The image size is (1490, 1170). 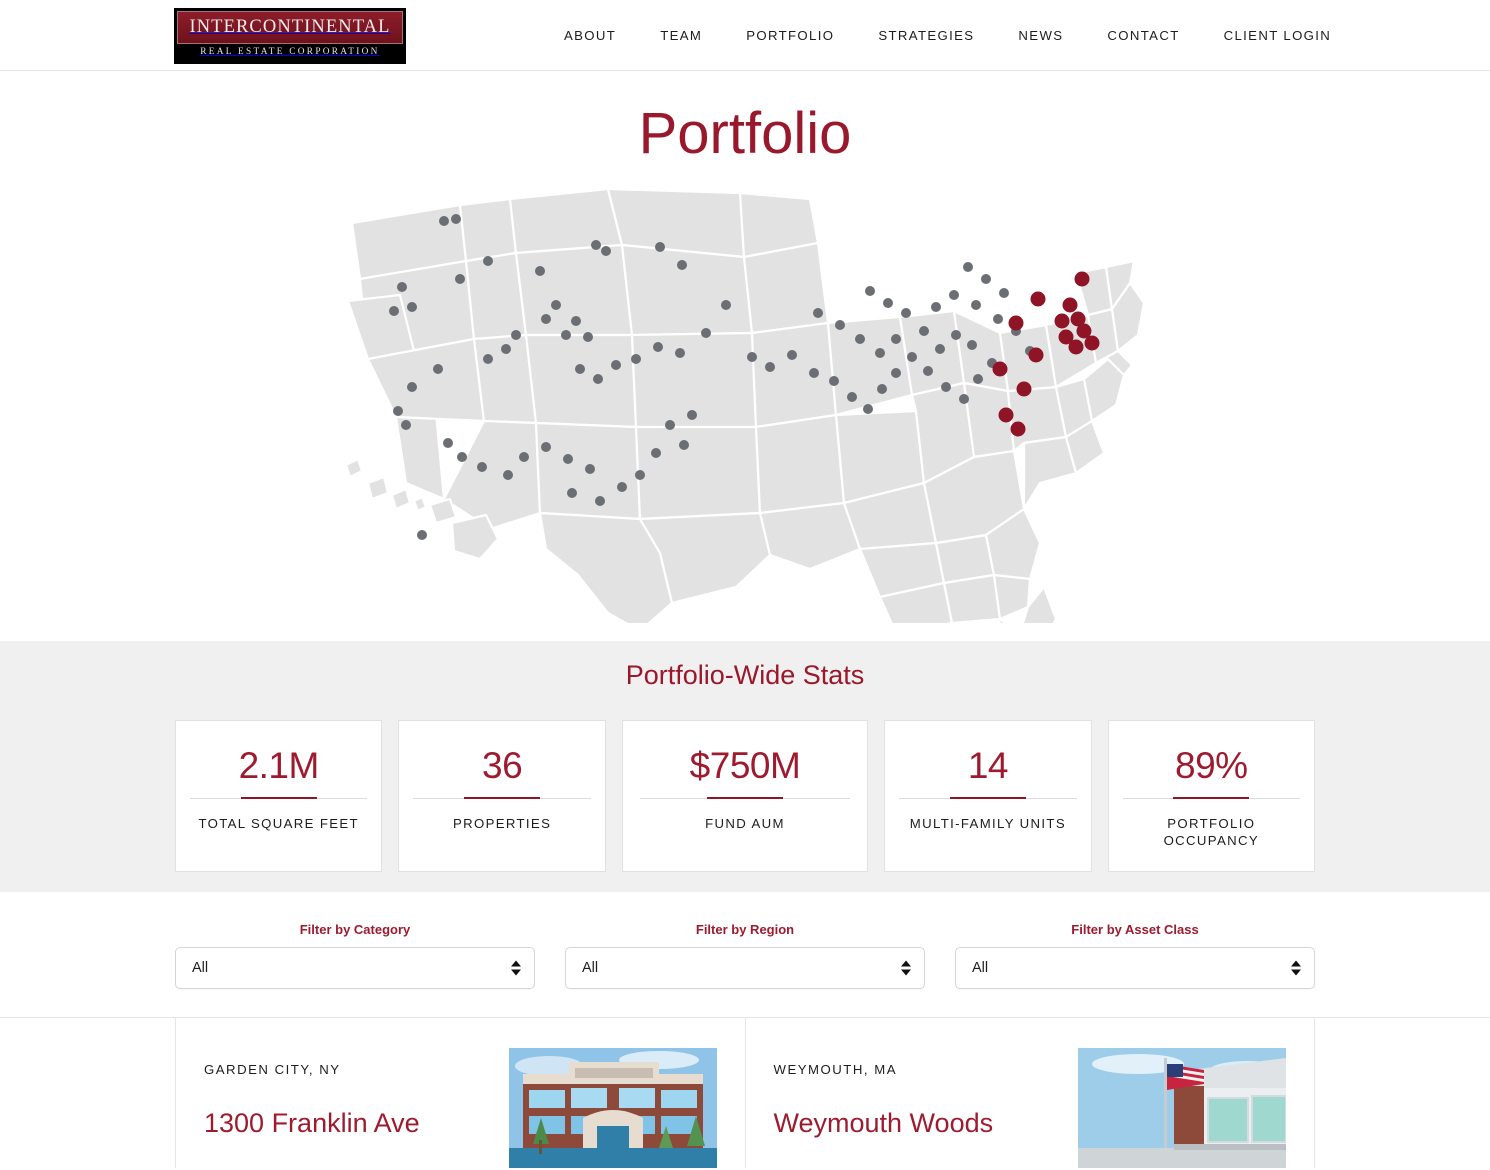 I want to click on nav-item-contact: CONTACT, so click(x=1143, y=35).